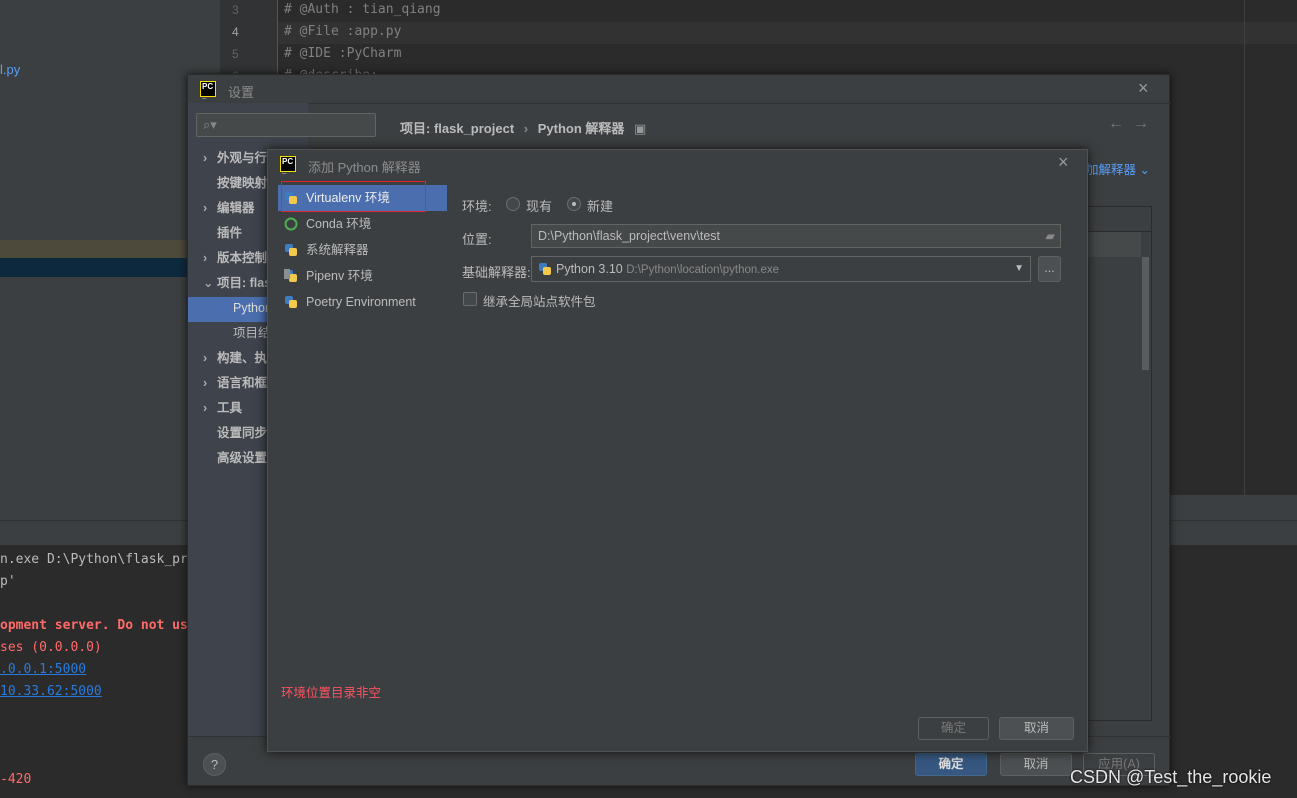  I want to click on inherit-checkbox, so click(470, 299).